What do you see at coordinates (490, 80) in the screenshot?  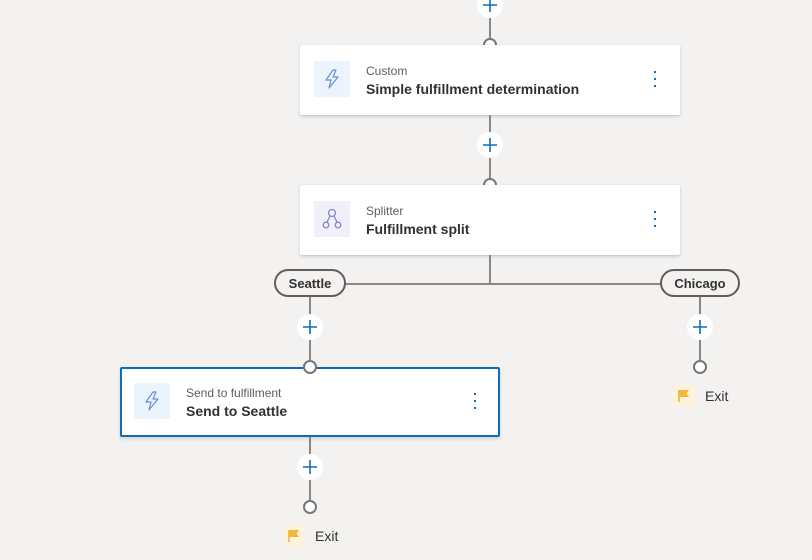 I see `step-card-custom: Custom Simple fulfillment determination` at bounding box center [490, 80].